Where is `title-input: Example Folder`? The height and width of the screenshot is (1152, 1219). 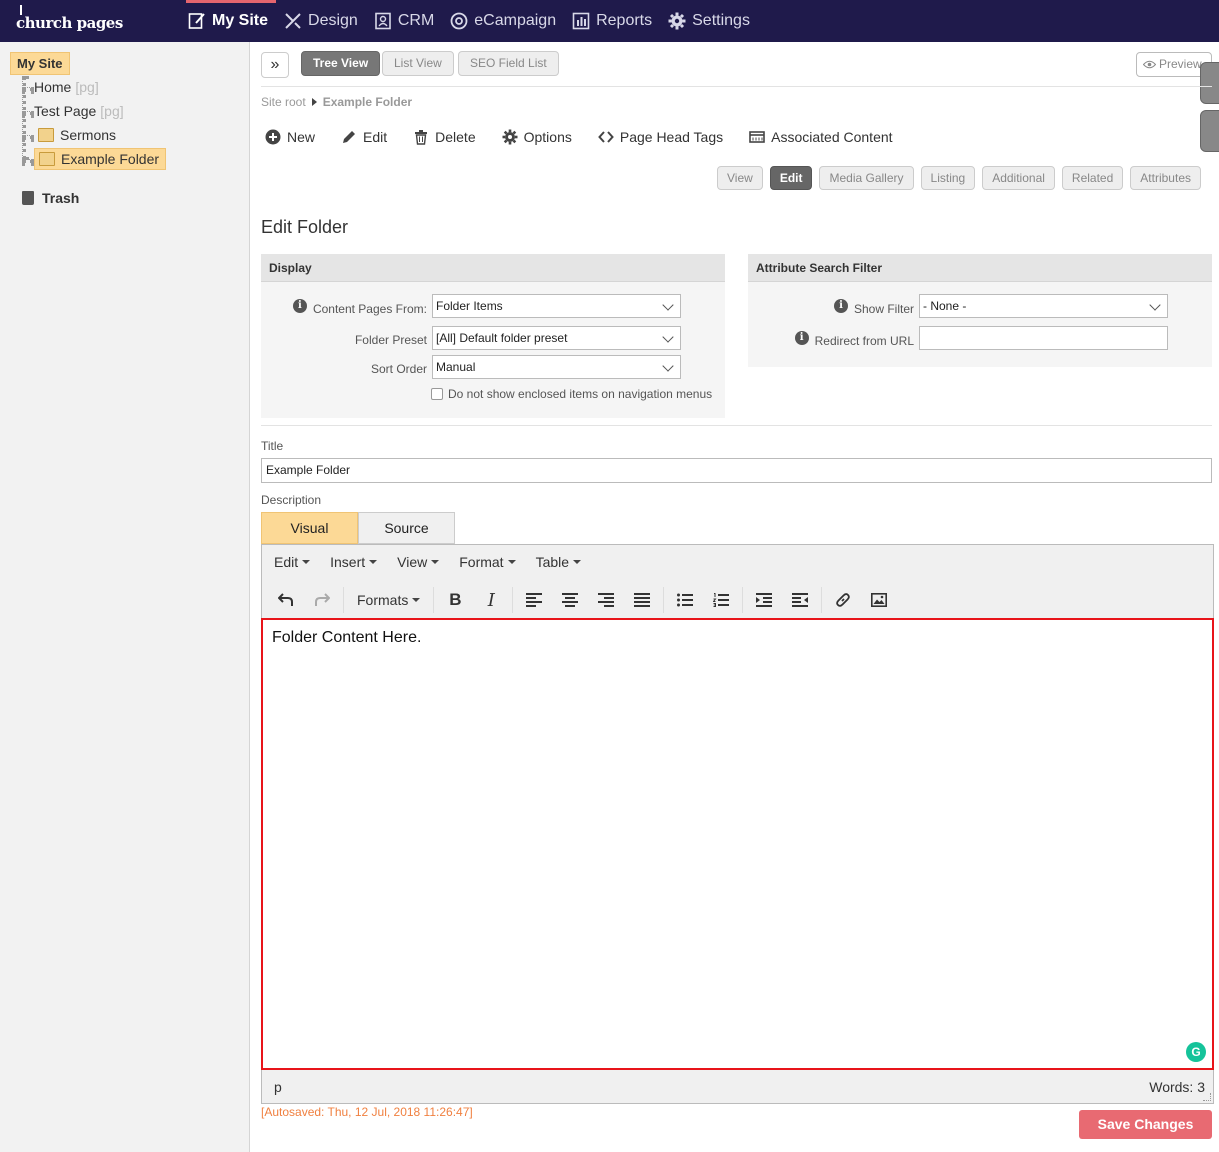
title-input: Example Folder is located at coordinates (736, 470).